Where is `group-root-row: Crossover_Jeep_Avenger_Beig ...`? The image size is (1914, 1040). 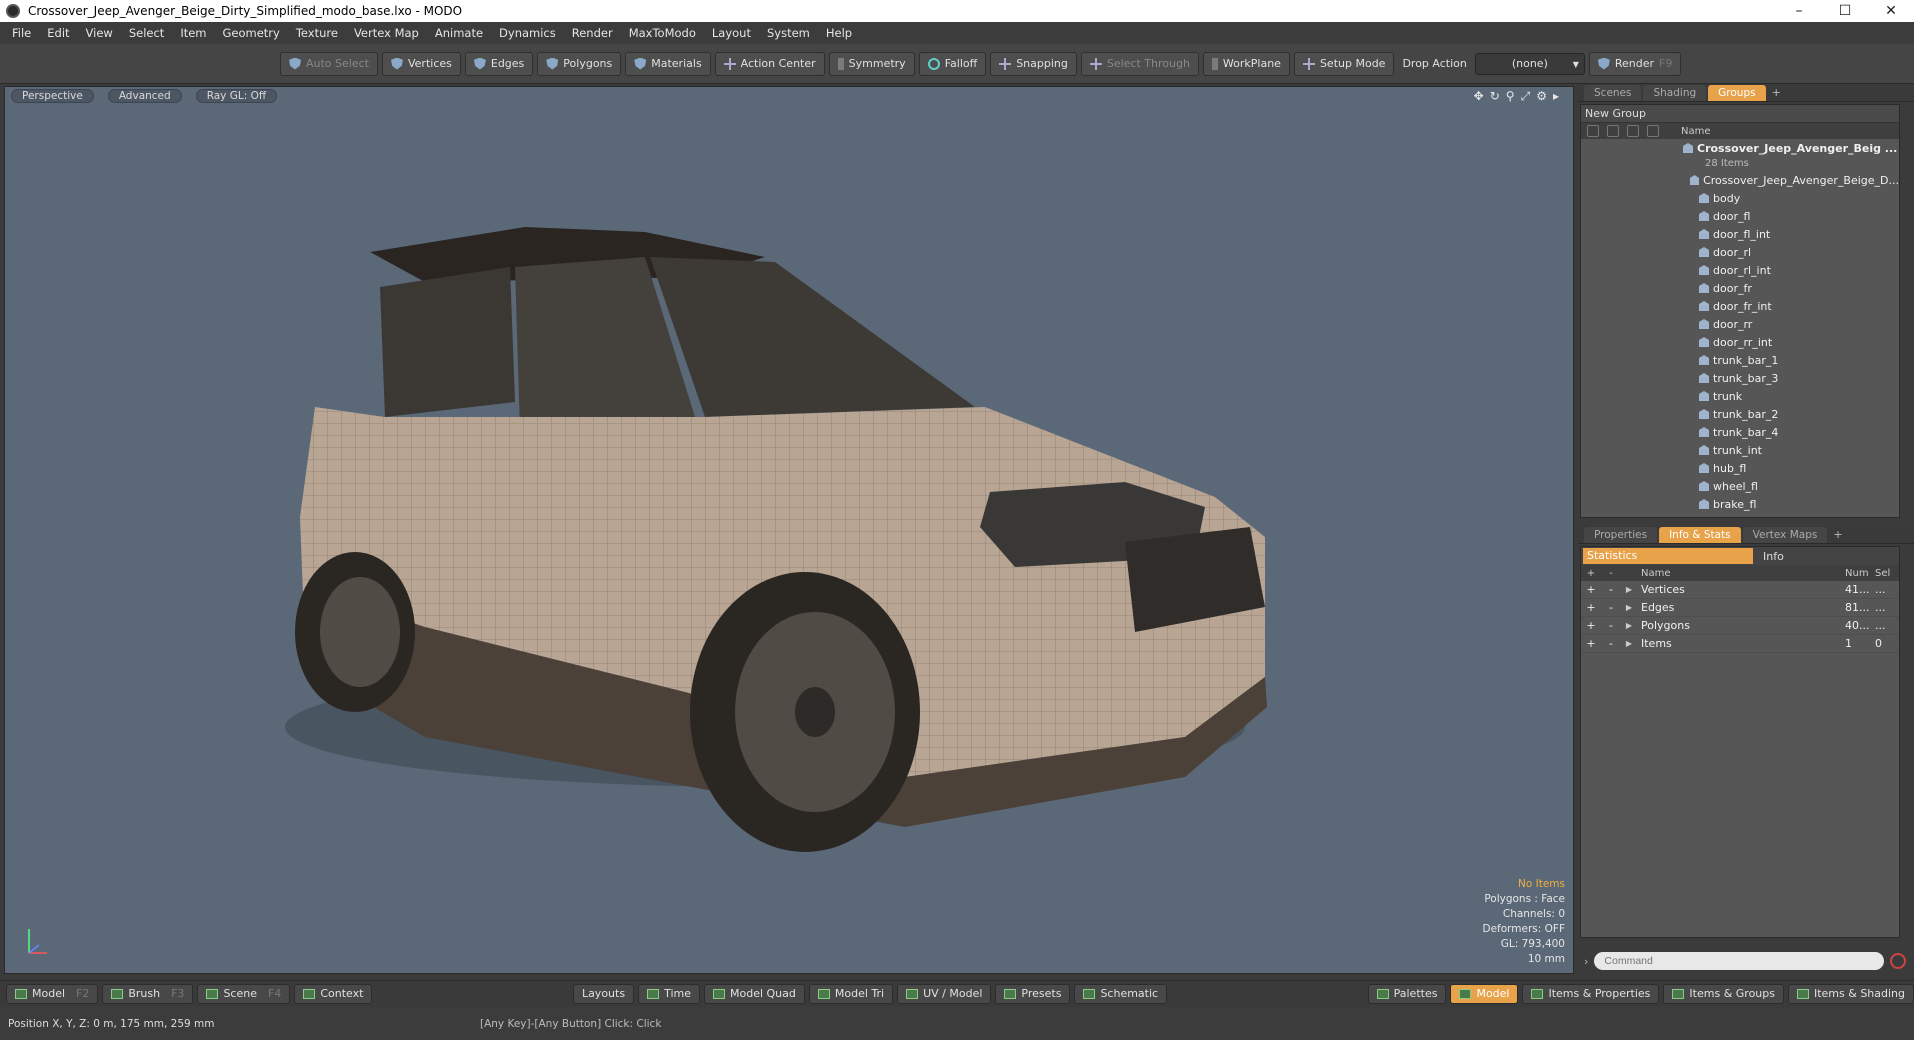
group-root-row: Crossover_Jeep_Avenger_Beig ... is located at coordinates (1740, 148).